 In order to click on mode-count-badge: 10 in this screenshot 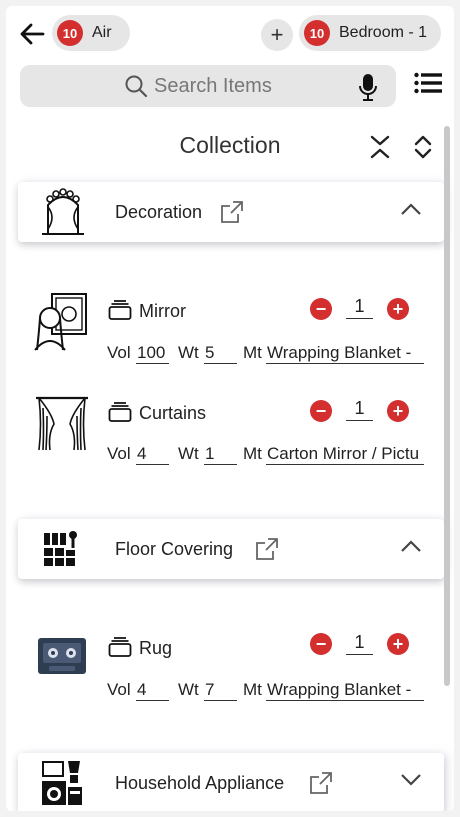, I will do `click(70, 33)`.